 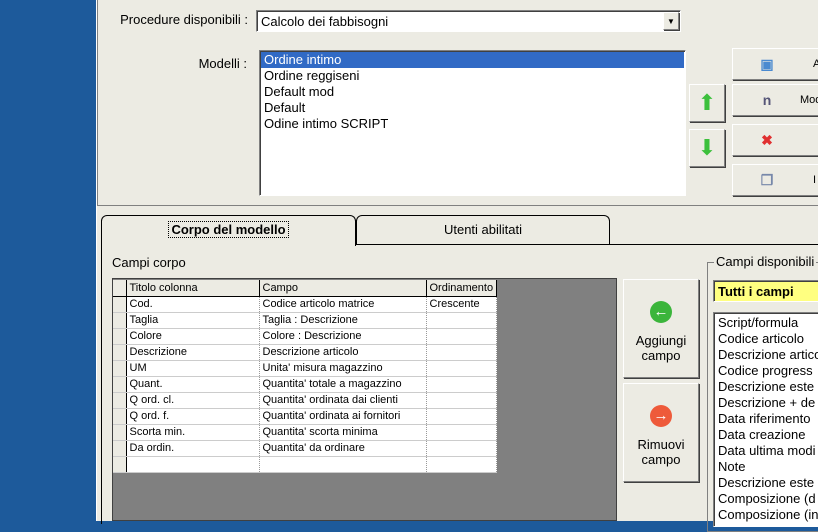 What do you see at coordinates (193, 320) in the screenshot?
I see `table-cell: Taglia` at bounding box center [193, 320].